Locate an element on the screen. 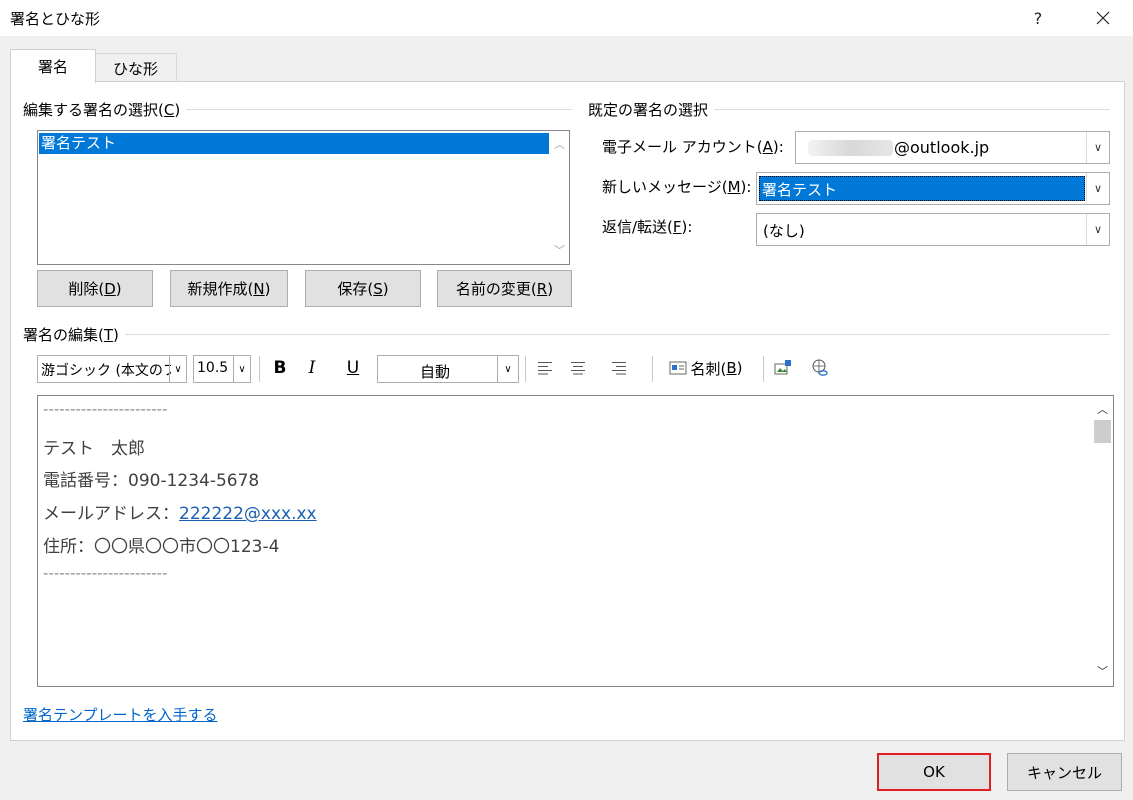  editor-scrollbar: ︿ ﹀ is located at coordinates (1102, 541).